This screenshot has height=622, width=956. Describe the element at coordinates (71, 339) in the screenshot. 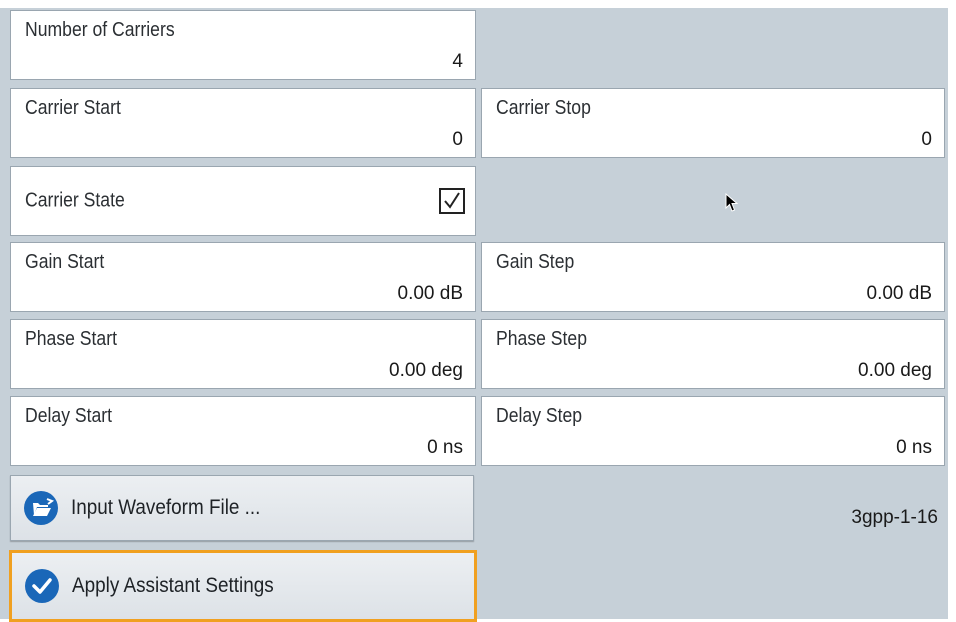

I see `phase-start-label: Phase Start` at that location.